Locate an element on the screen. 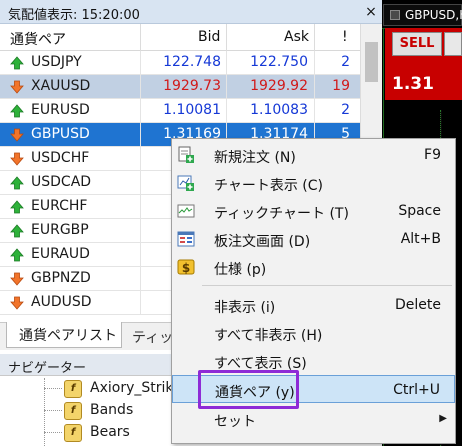 The image size is (462, 446). navigator-title: ナビゲーター is located at coordinates (47, 368).